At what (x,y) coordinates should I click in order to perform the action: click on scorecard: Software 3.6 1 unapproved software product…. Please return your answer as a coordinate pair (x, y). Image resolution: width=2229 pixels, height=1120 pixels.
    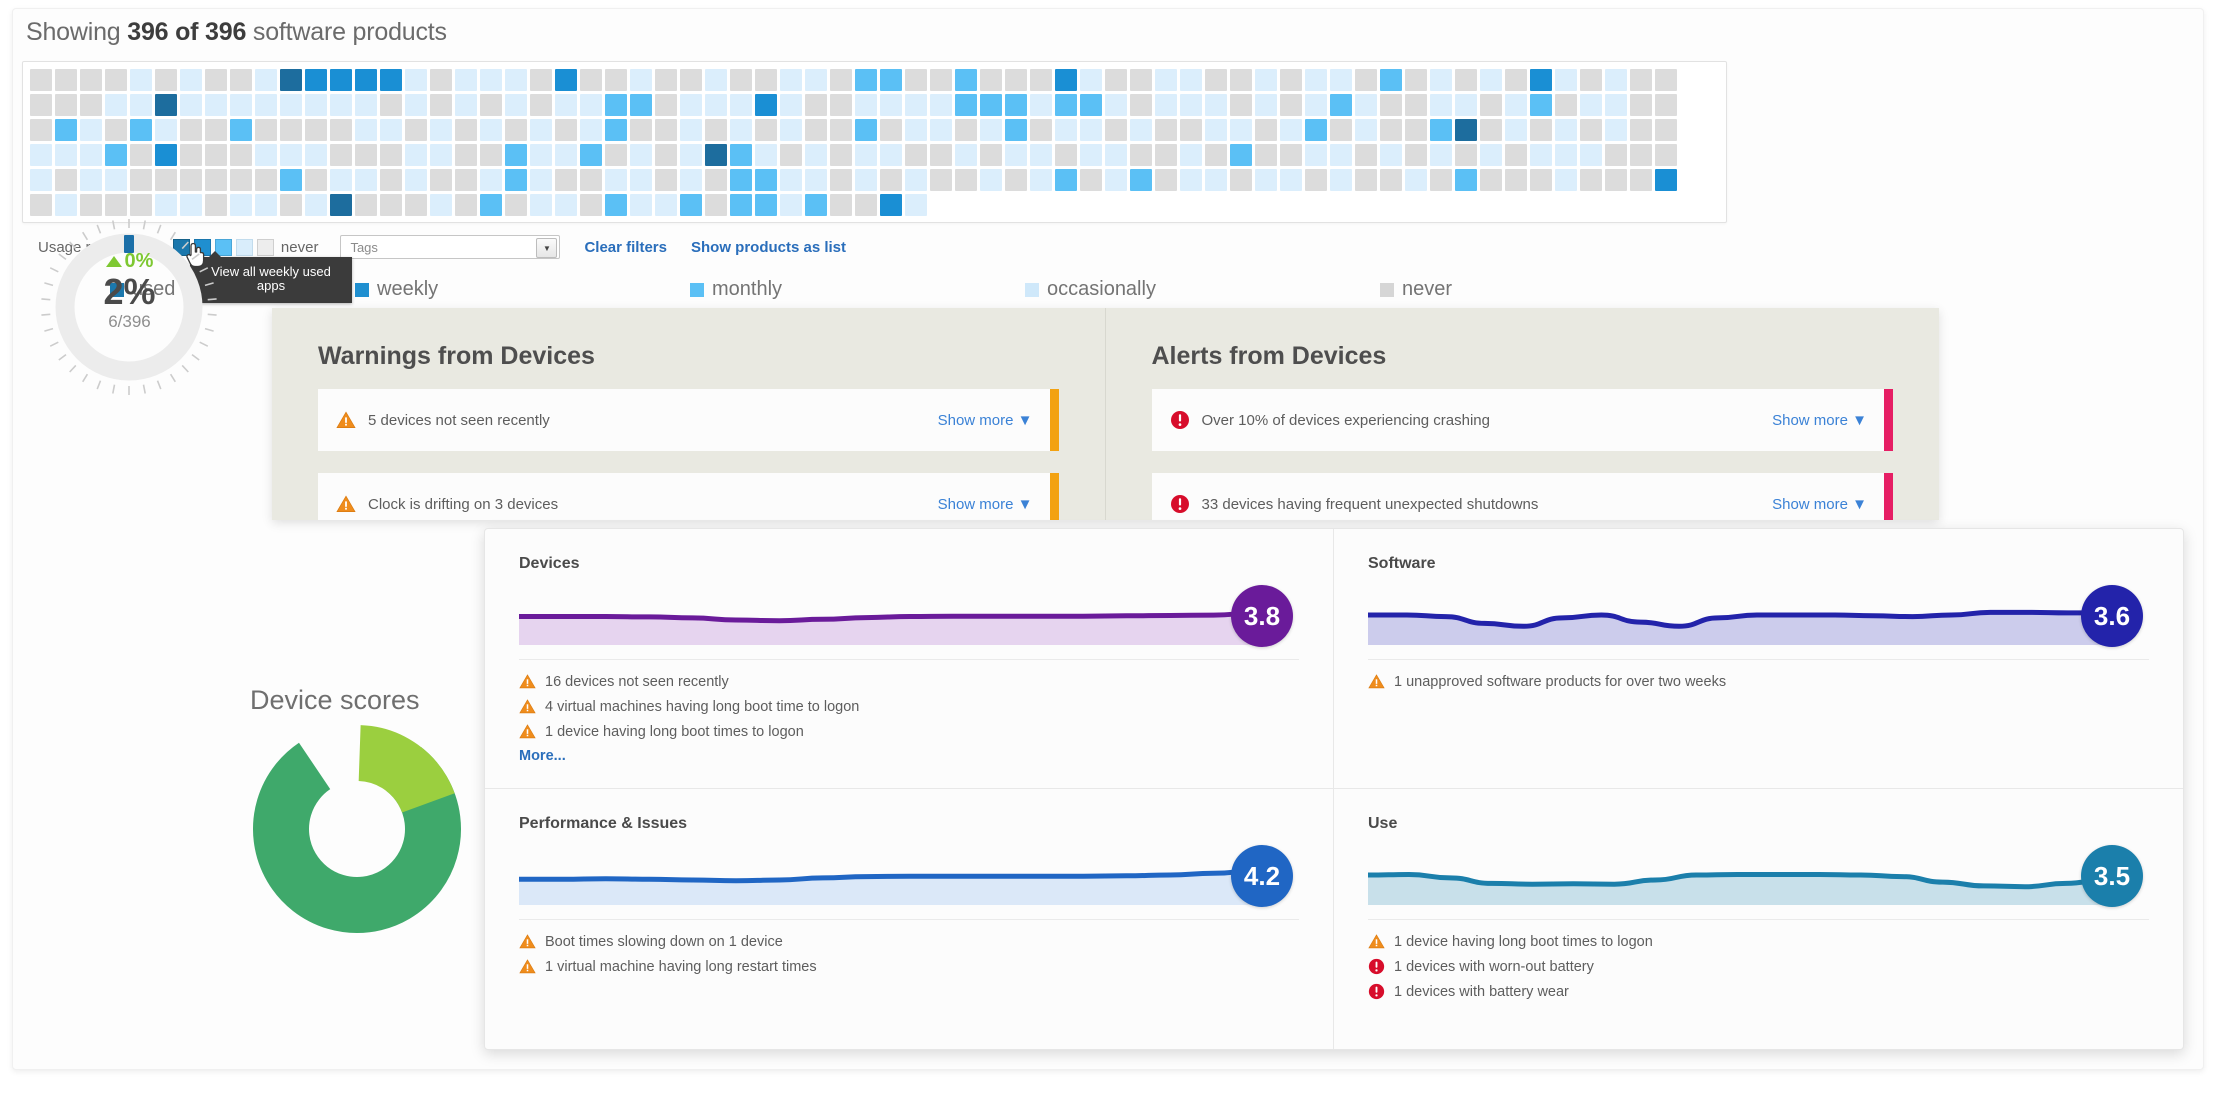
    Looking at the image, I should click on (1758, 659).